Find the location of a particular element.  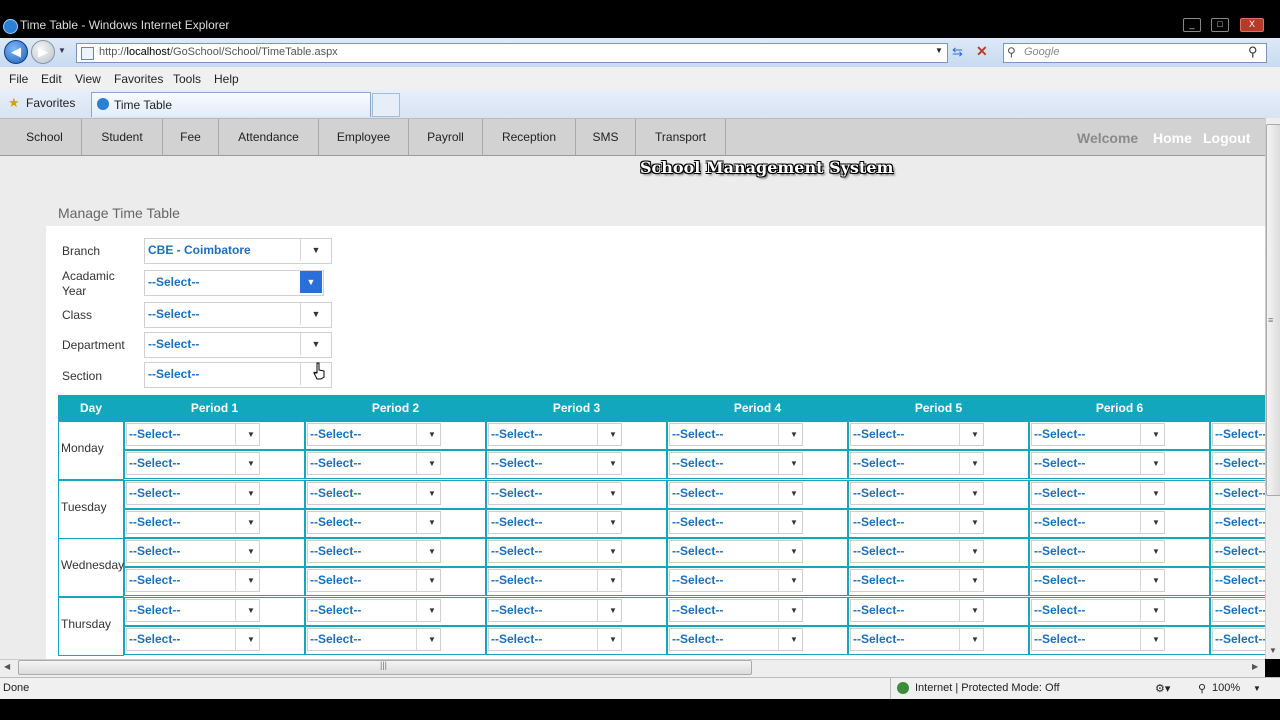

menu-view: View is located at coordinates (88, 79).